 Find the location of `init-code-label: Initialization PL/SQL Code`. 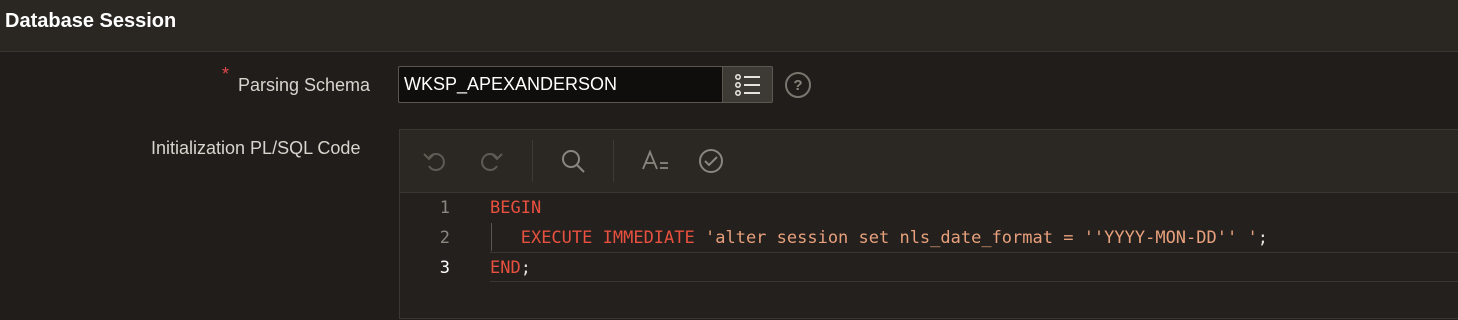

init-code-label: Initialization PL/SQL Code is located at coordinates (256, 148).